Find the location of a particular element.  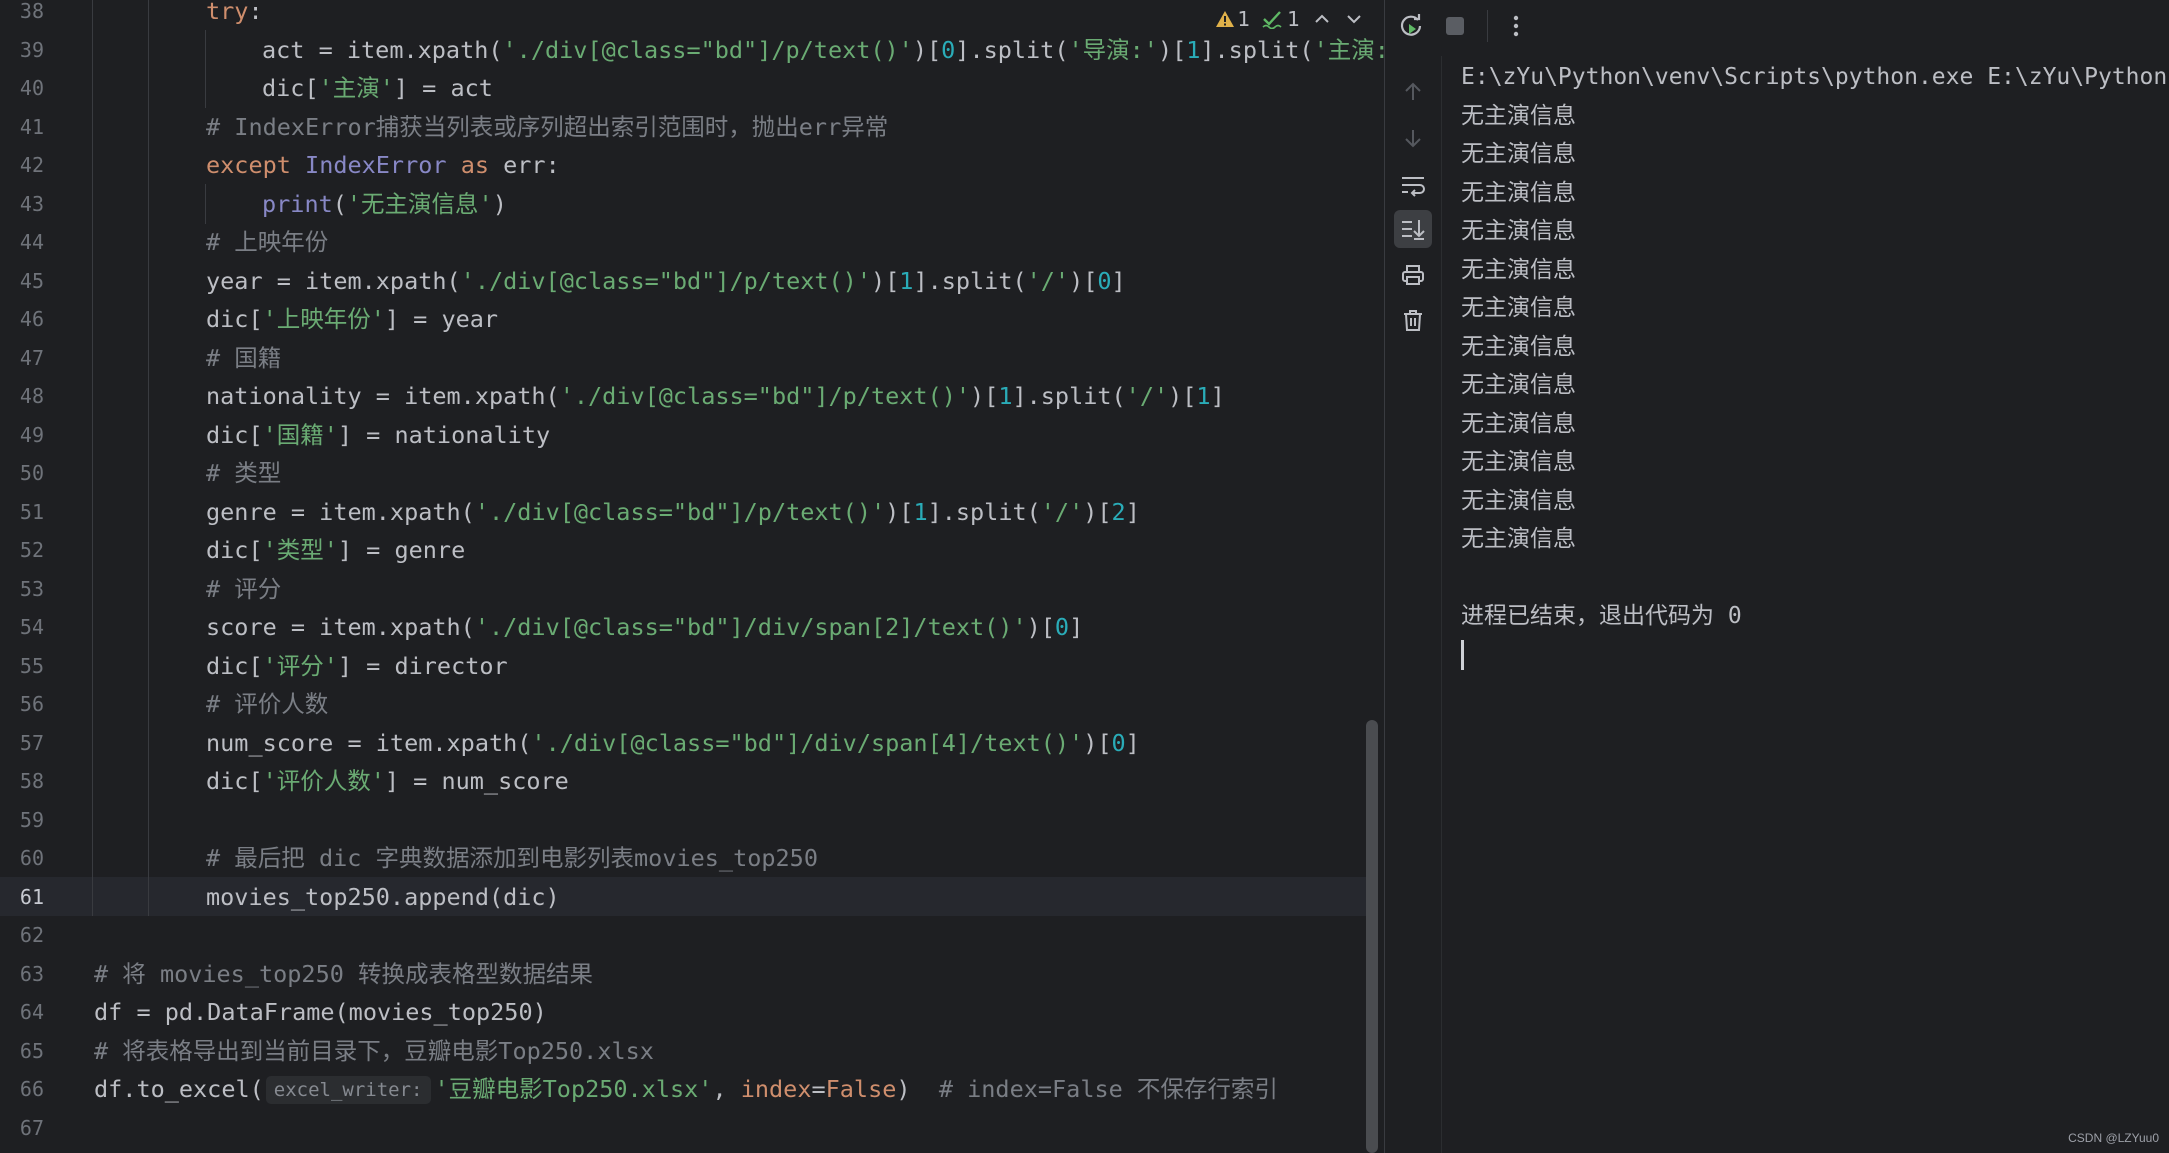

arrow-down-icon is located at coordinates (1413, 139).